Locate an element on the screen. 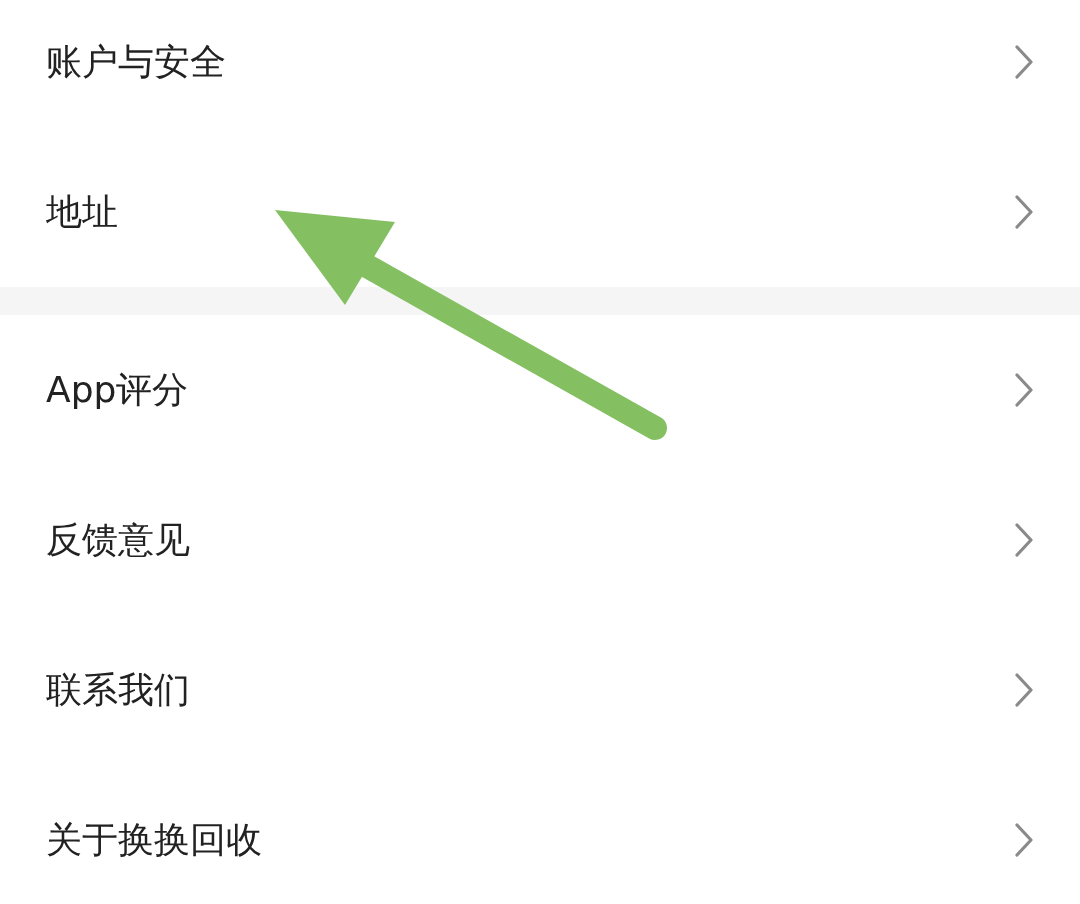 The width and height of the screenshot is (1080, 904). item-label: 联系我们 is located at coordinates (118, 689).